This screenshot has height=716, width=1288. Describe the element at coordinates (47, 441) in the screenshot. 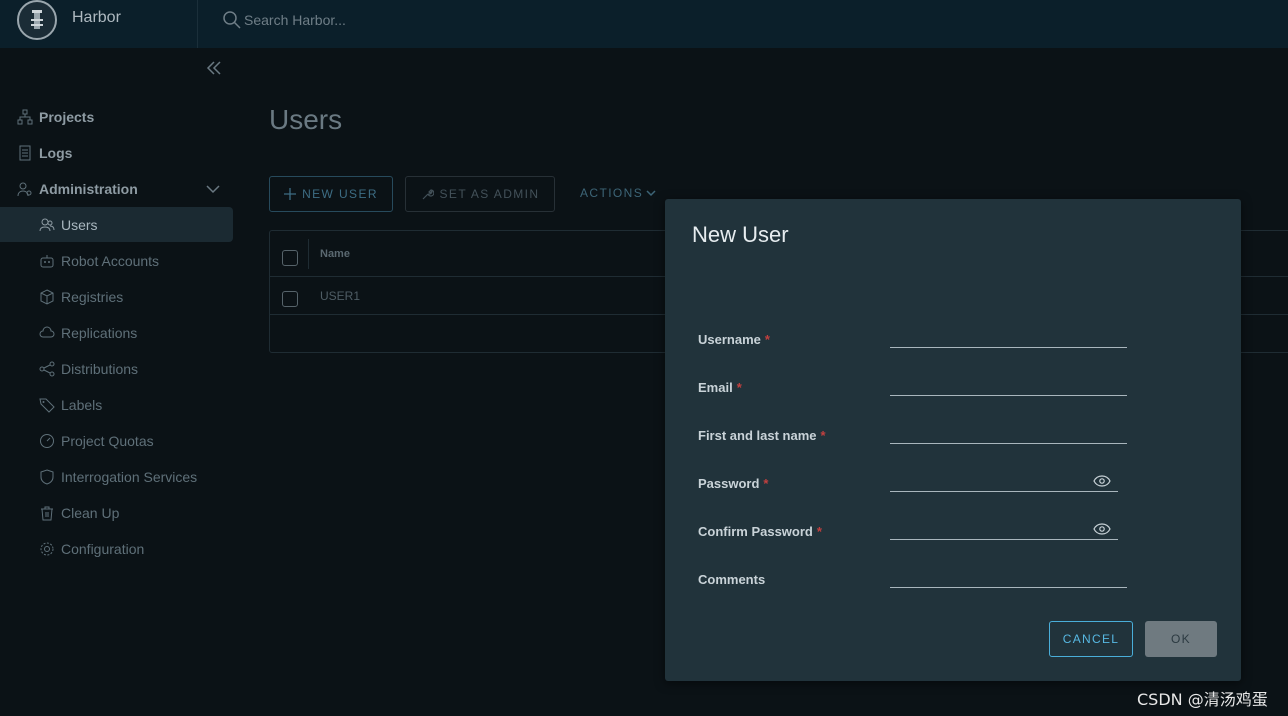

I see `quotas-icon` at that location.